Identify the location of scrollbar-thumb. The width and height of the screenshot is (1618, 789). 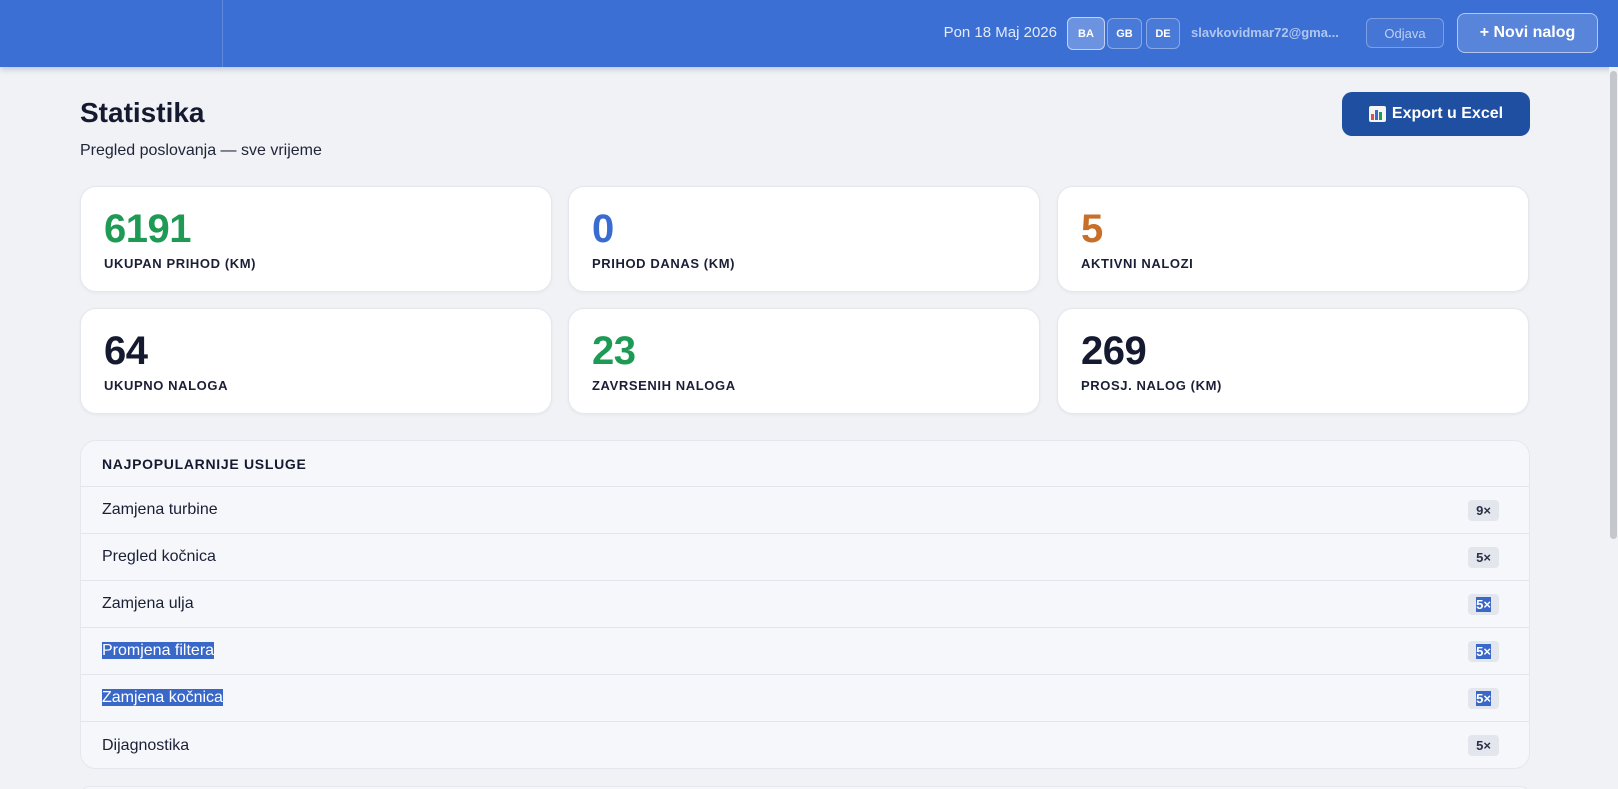
(1613, 305).